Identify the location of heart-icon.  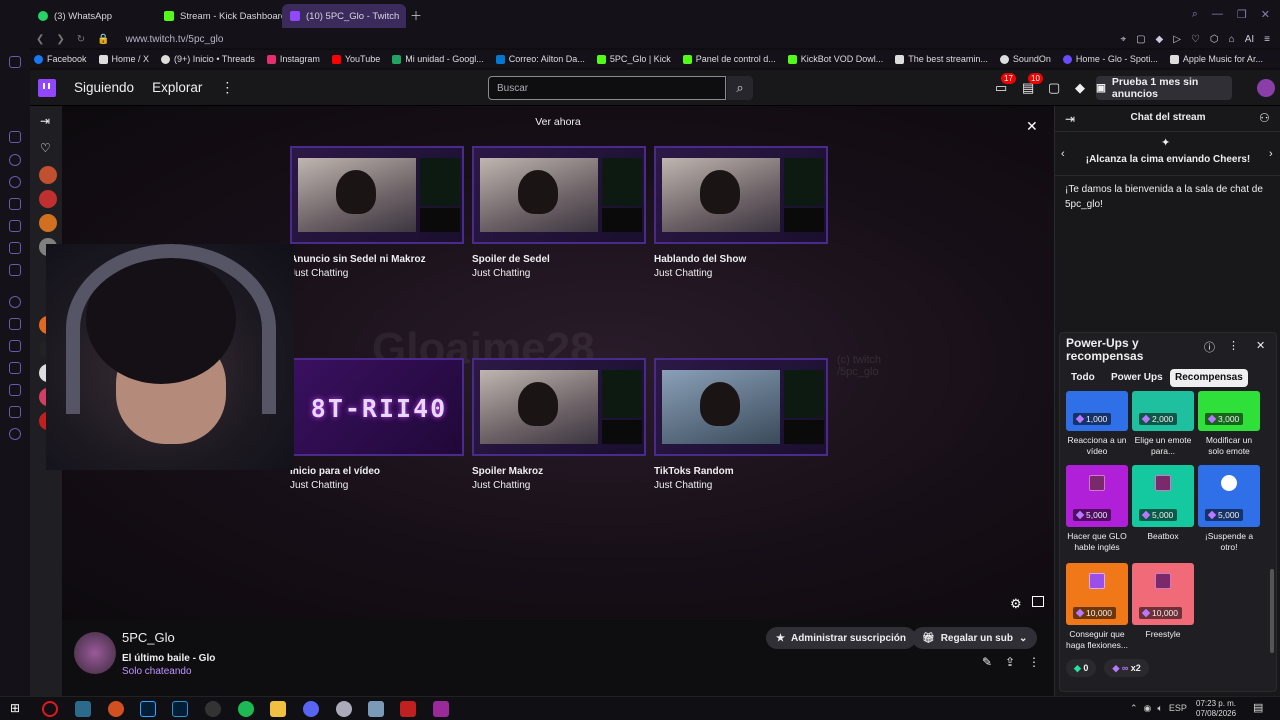
(15, 346).